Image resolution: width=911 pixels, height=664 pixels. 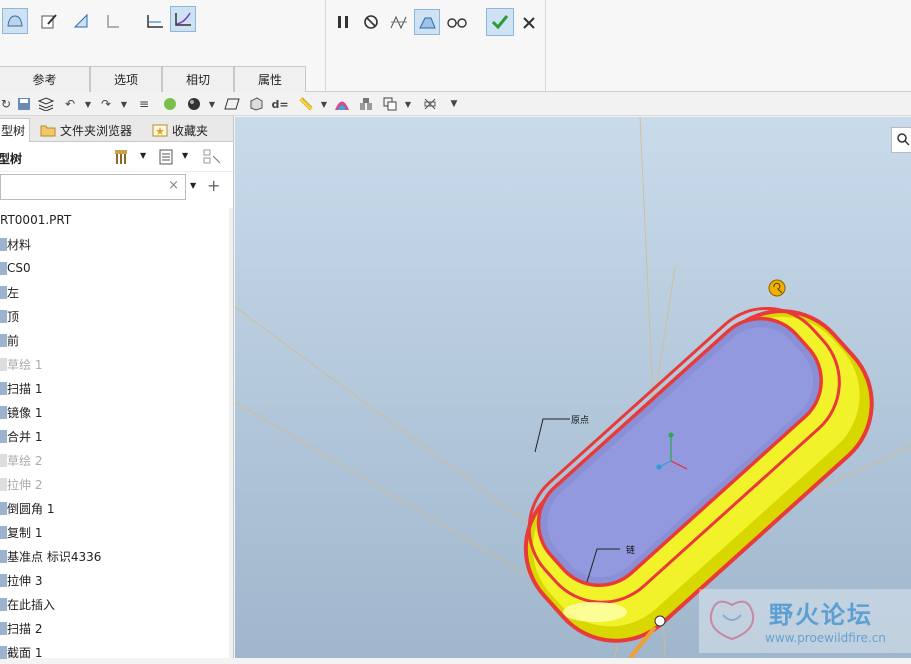 I want to click on origin-leader, so click(x=552, y=435).